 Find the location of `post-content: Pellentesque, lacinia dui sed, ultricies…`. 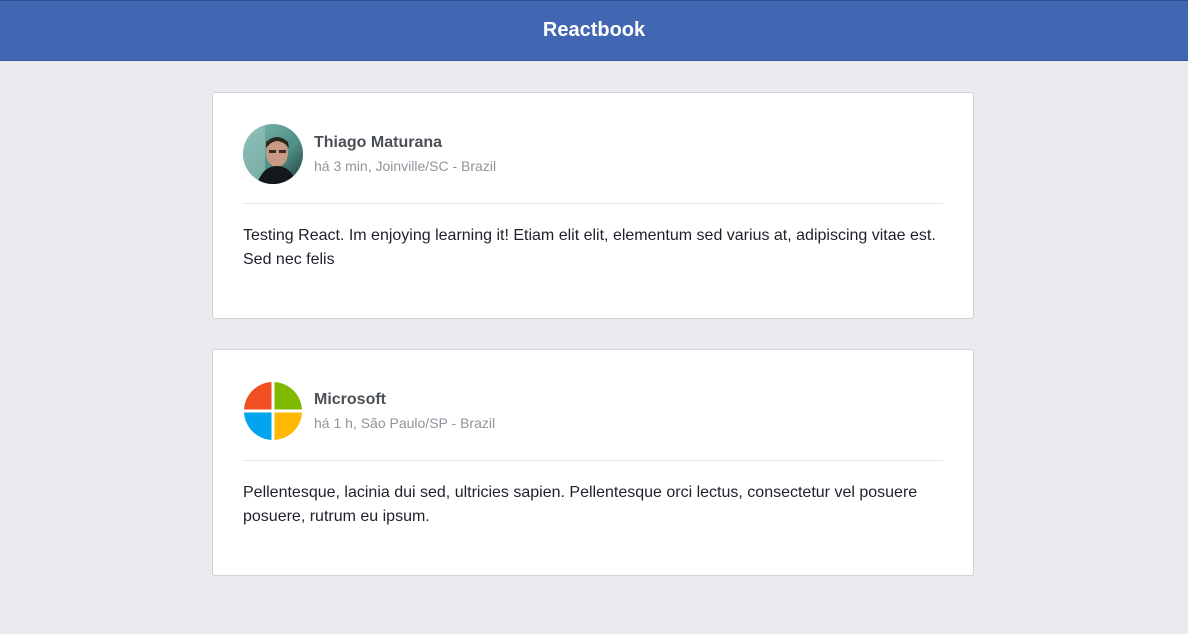

post-content: Pellentesque, lacinia dui sed, ultricies… is located at coordinates (580, 504).